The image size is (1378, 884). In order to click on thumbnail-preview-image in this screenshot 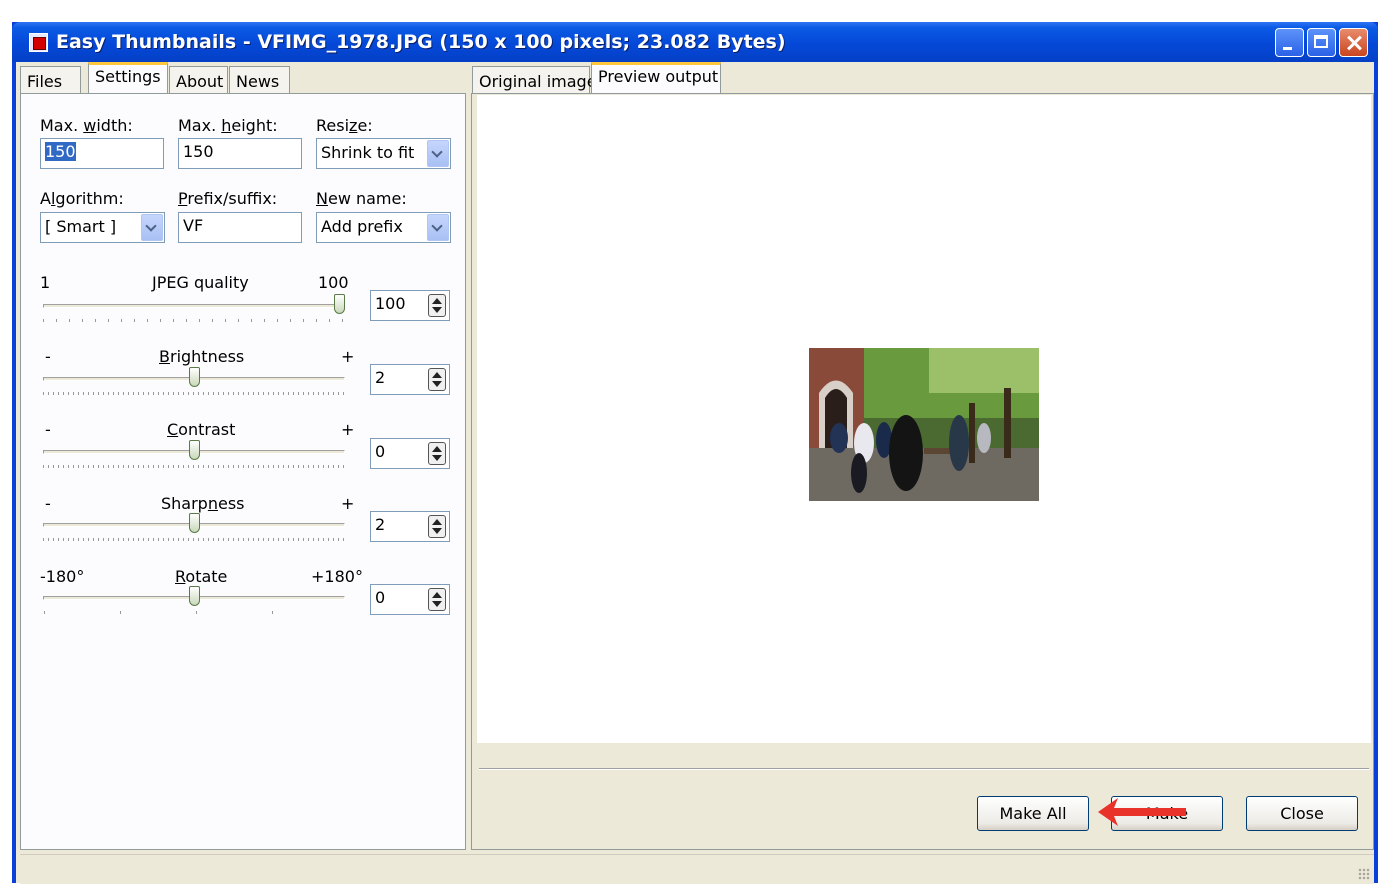, I will do `click(924, 424)`.